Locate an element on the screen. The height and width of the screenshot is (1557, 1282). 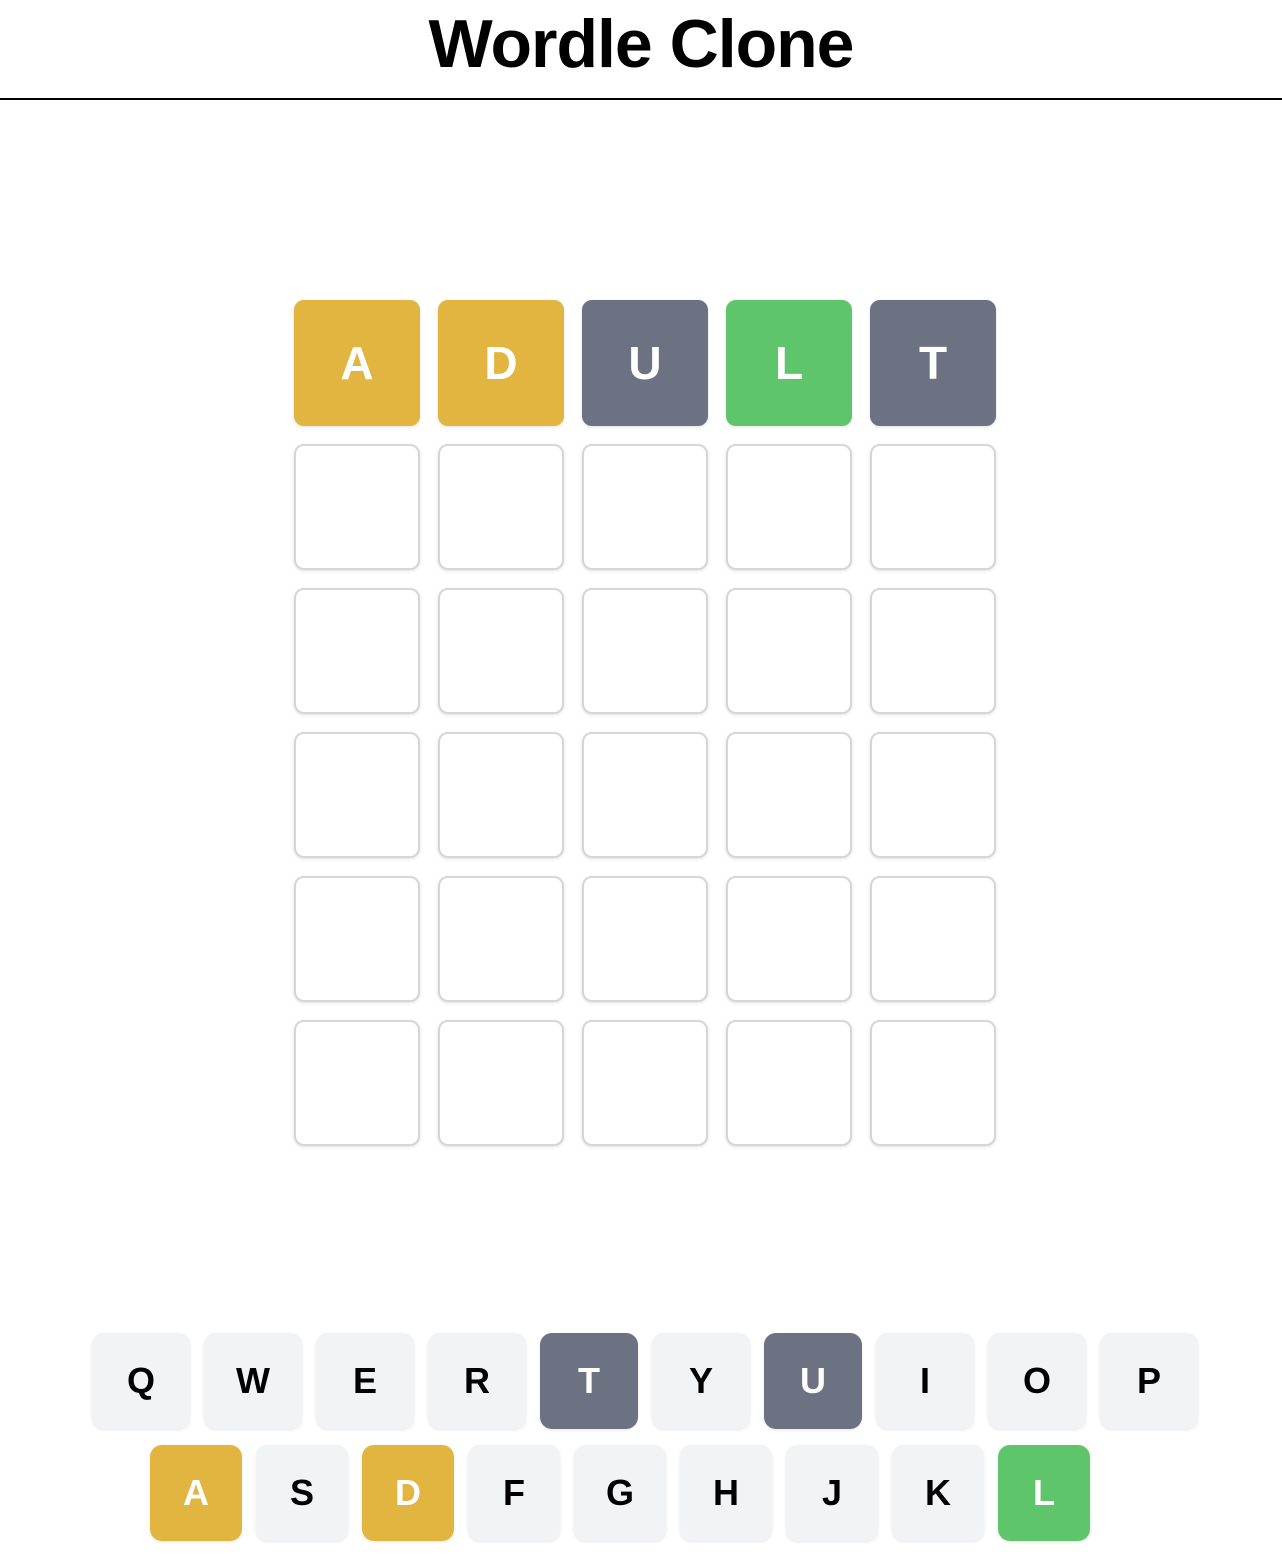
key-h: H is located at coordinates (726, 1493).